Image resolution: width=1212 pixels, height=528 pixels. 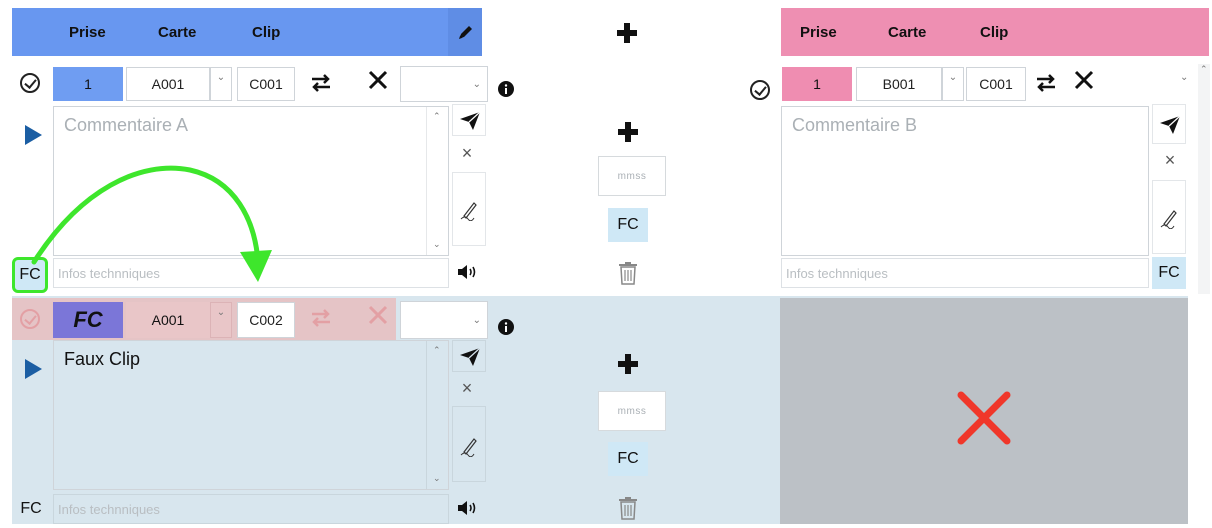 I want to click on comment-scrollbar: ⌃ ⌄, so click(x=437, y=415).